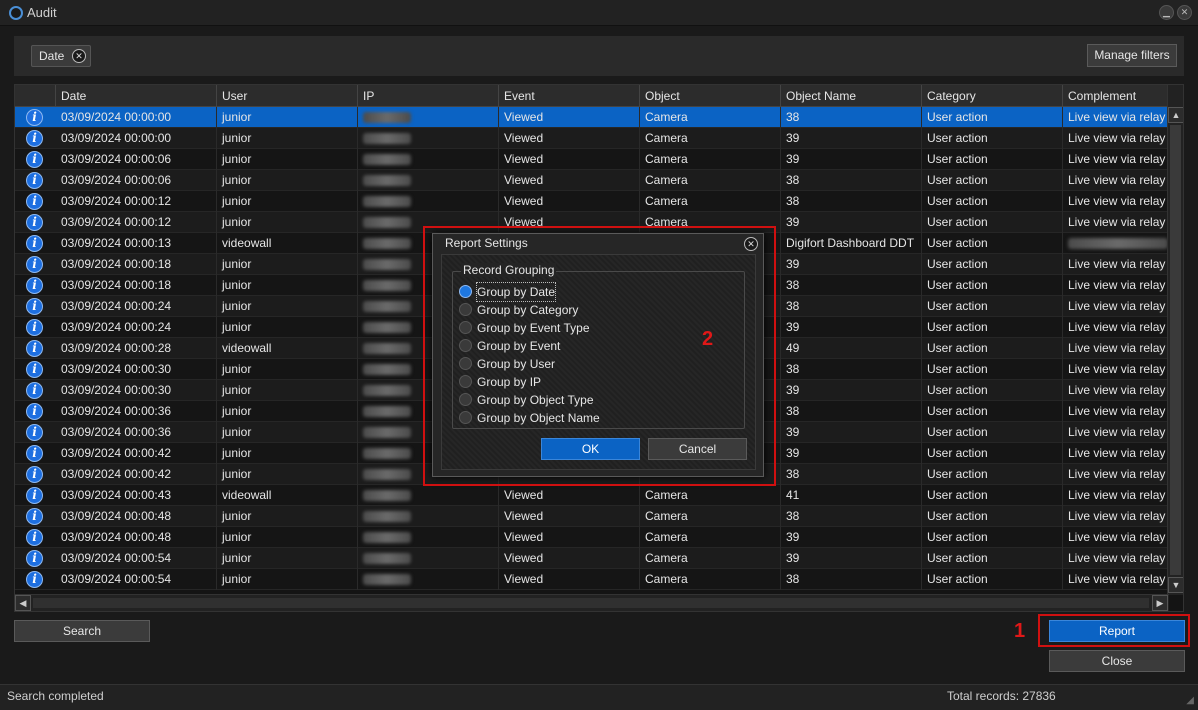 The image size is (1198, 710). Describe the element at coordinates (136, 537) in the screenshot. I see `cell-date: 03/09/2024 00:00:48` at that location.